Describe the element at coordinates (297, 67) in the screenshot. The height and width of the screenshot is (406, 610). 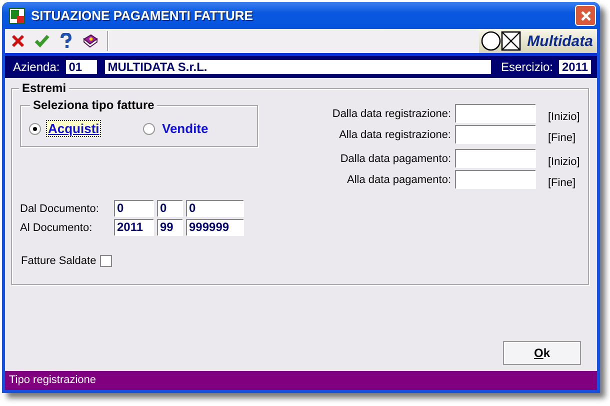
I see `company-name-field: MULTIDATA S.r.L.` at that location.